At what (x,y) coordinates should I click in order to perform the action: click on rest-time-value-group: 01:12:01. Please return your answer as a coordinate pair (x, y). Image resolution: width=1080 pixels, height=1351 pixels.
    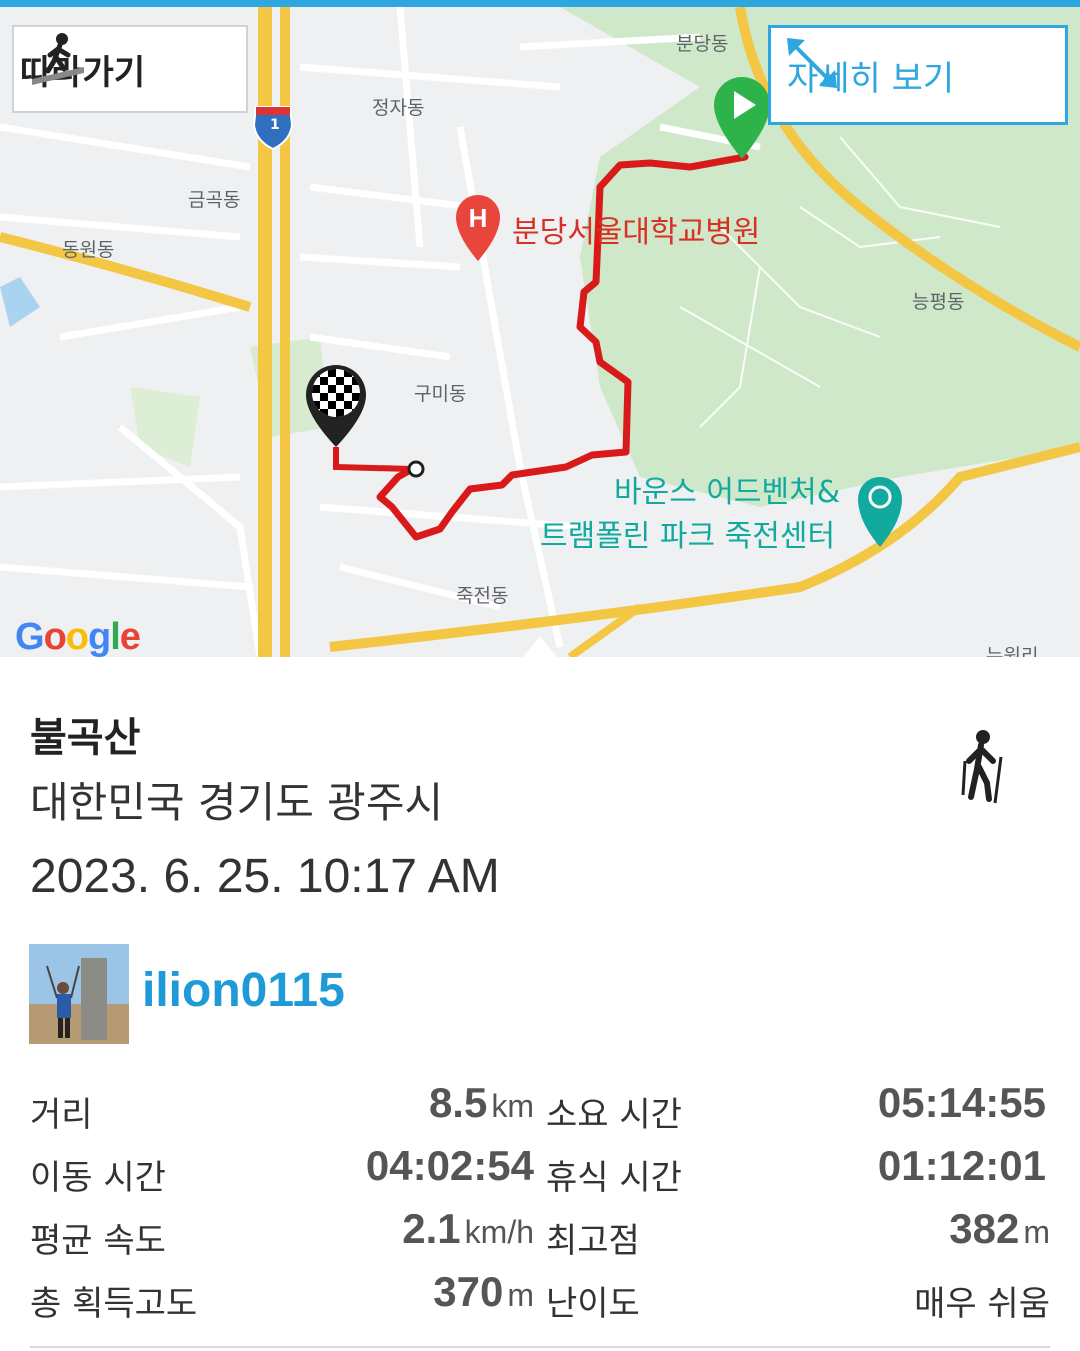
    Looking at the image, I should click on (962, 1166).